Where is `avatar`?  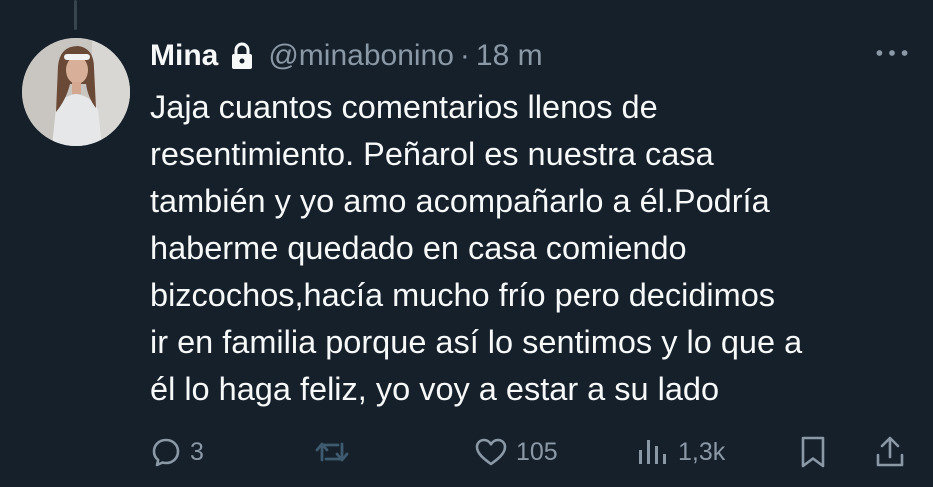 avatar is located at coordinates (76, 92).